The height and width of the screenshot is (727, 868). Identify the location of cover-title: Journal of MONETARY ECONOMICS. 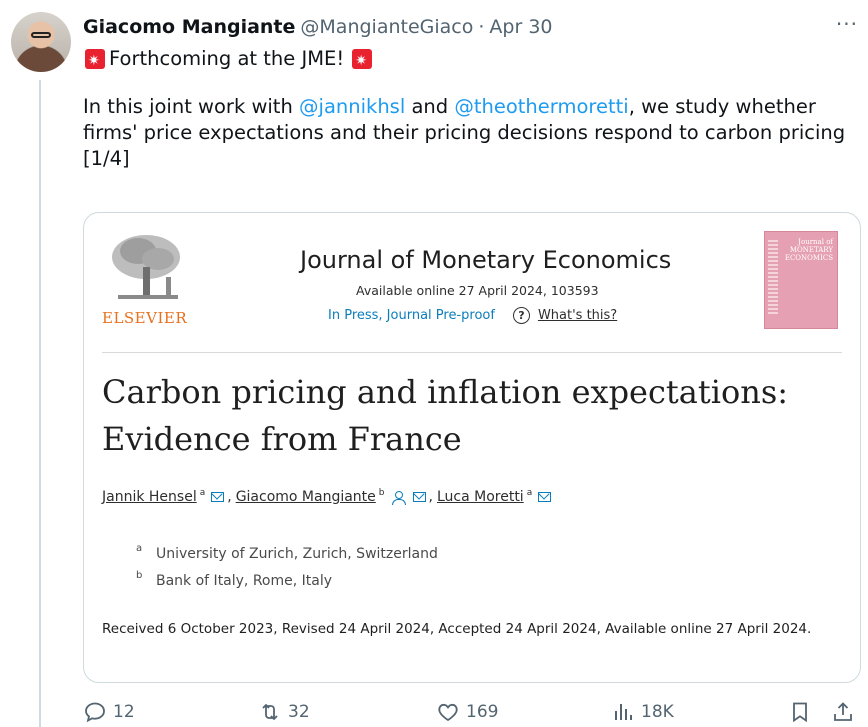
(808, 250).